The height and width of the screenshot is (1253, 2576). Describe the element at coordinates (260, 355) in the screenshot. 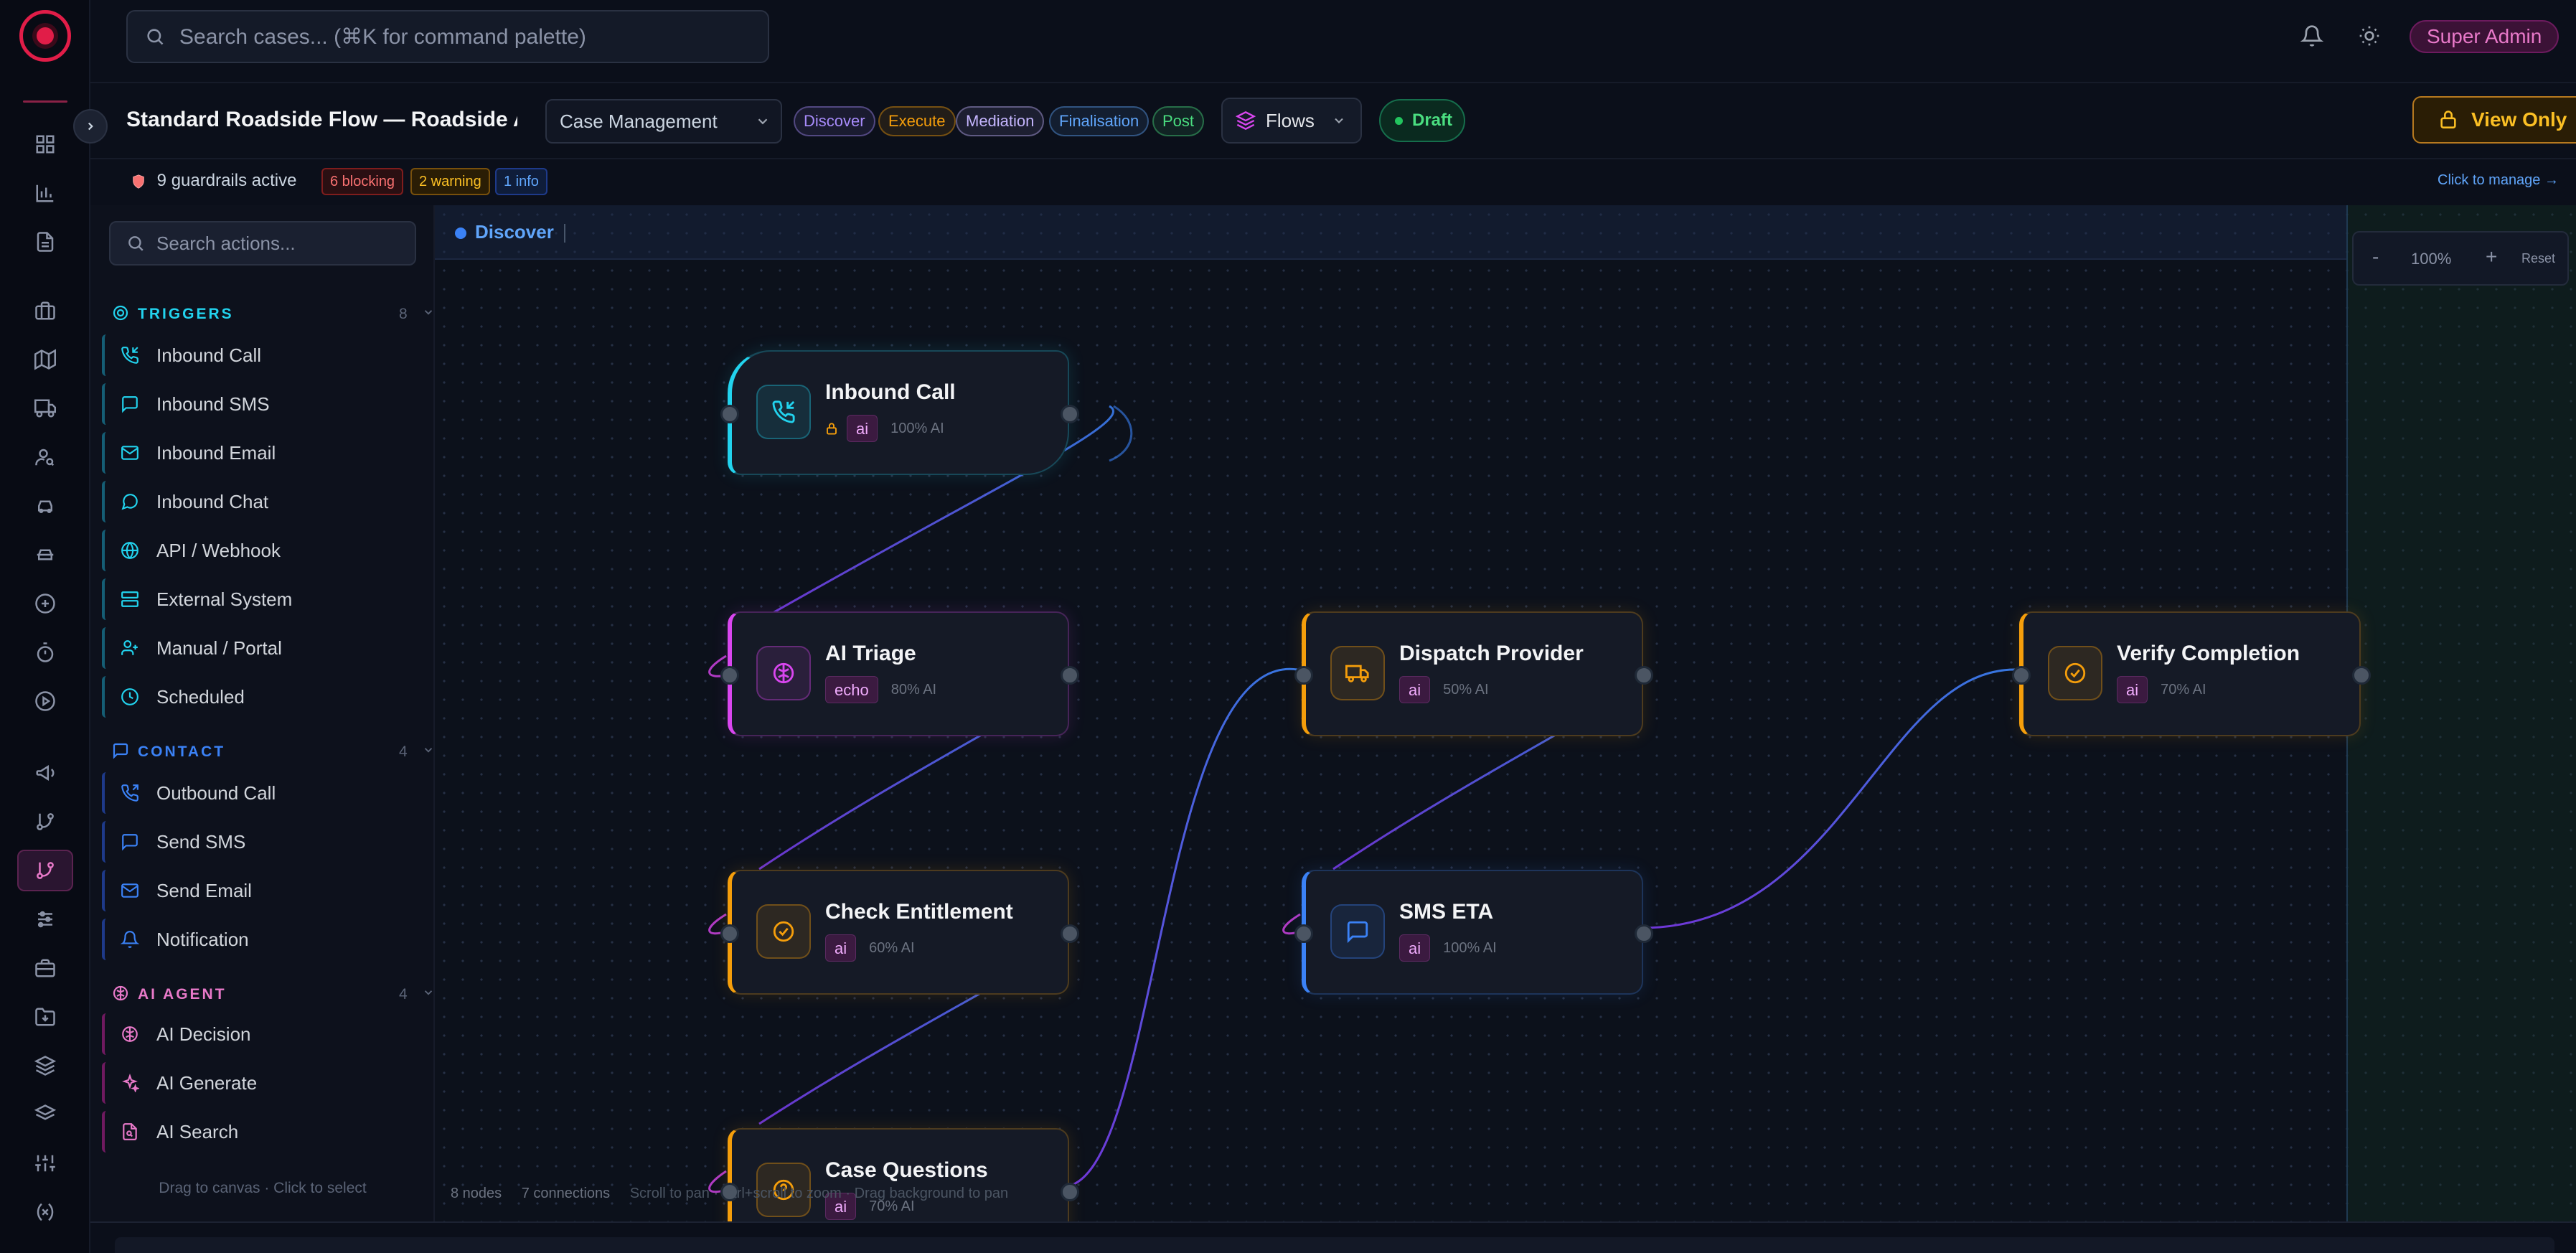

I see `palette-item-inbound-call: Inbound Call` at that location.